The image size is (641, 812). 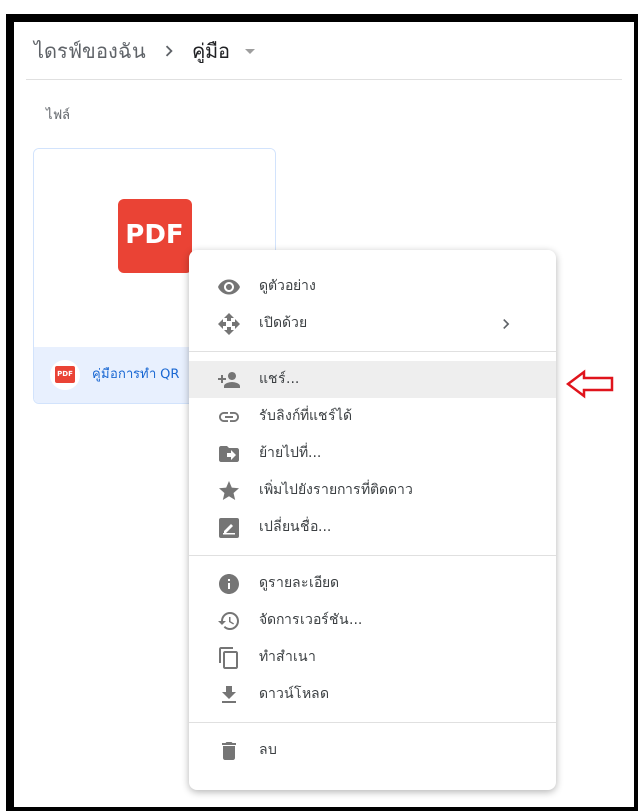 I want to click on menu-item: เพิ่มไปยังรายการที่ติดดาว, so click(x=372, y=490).